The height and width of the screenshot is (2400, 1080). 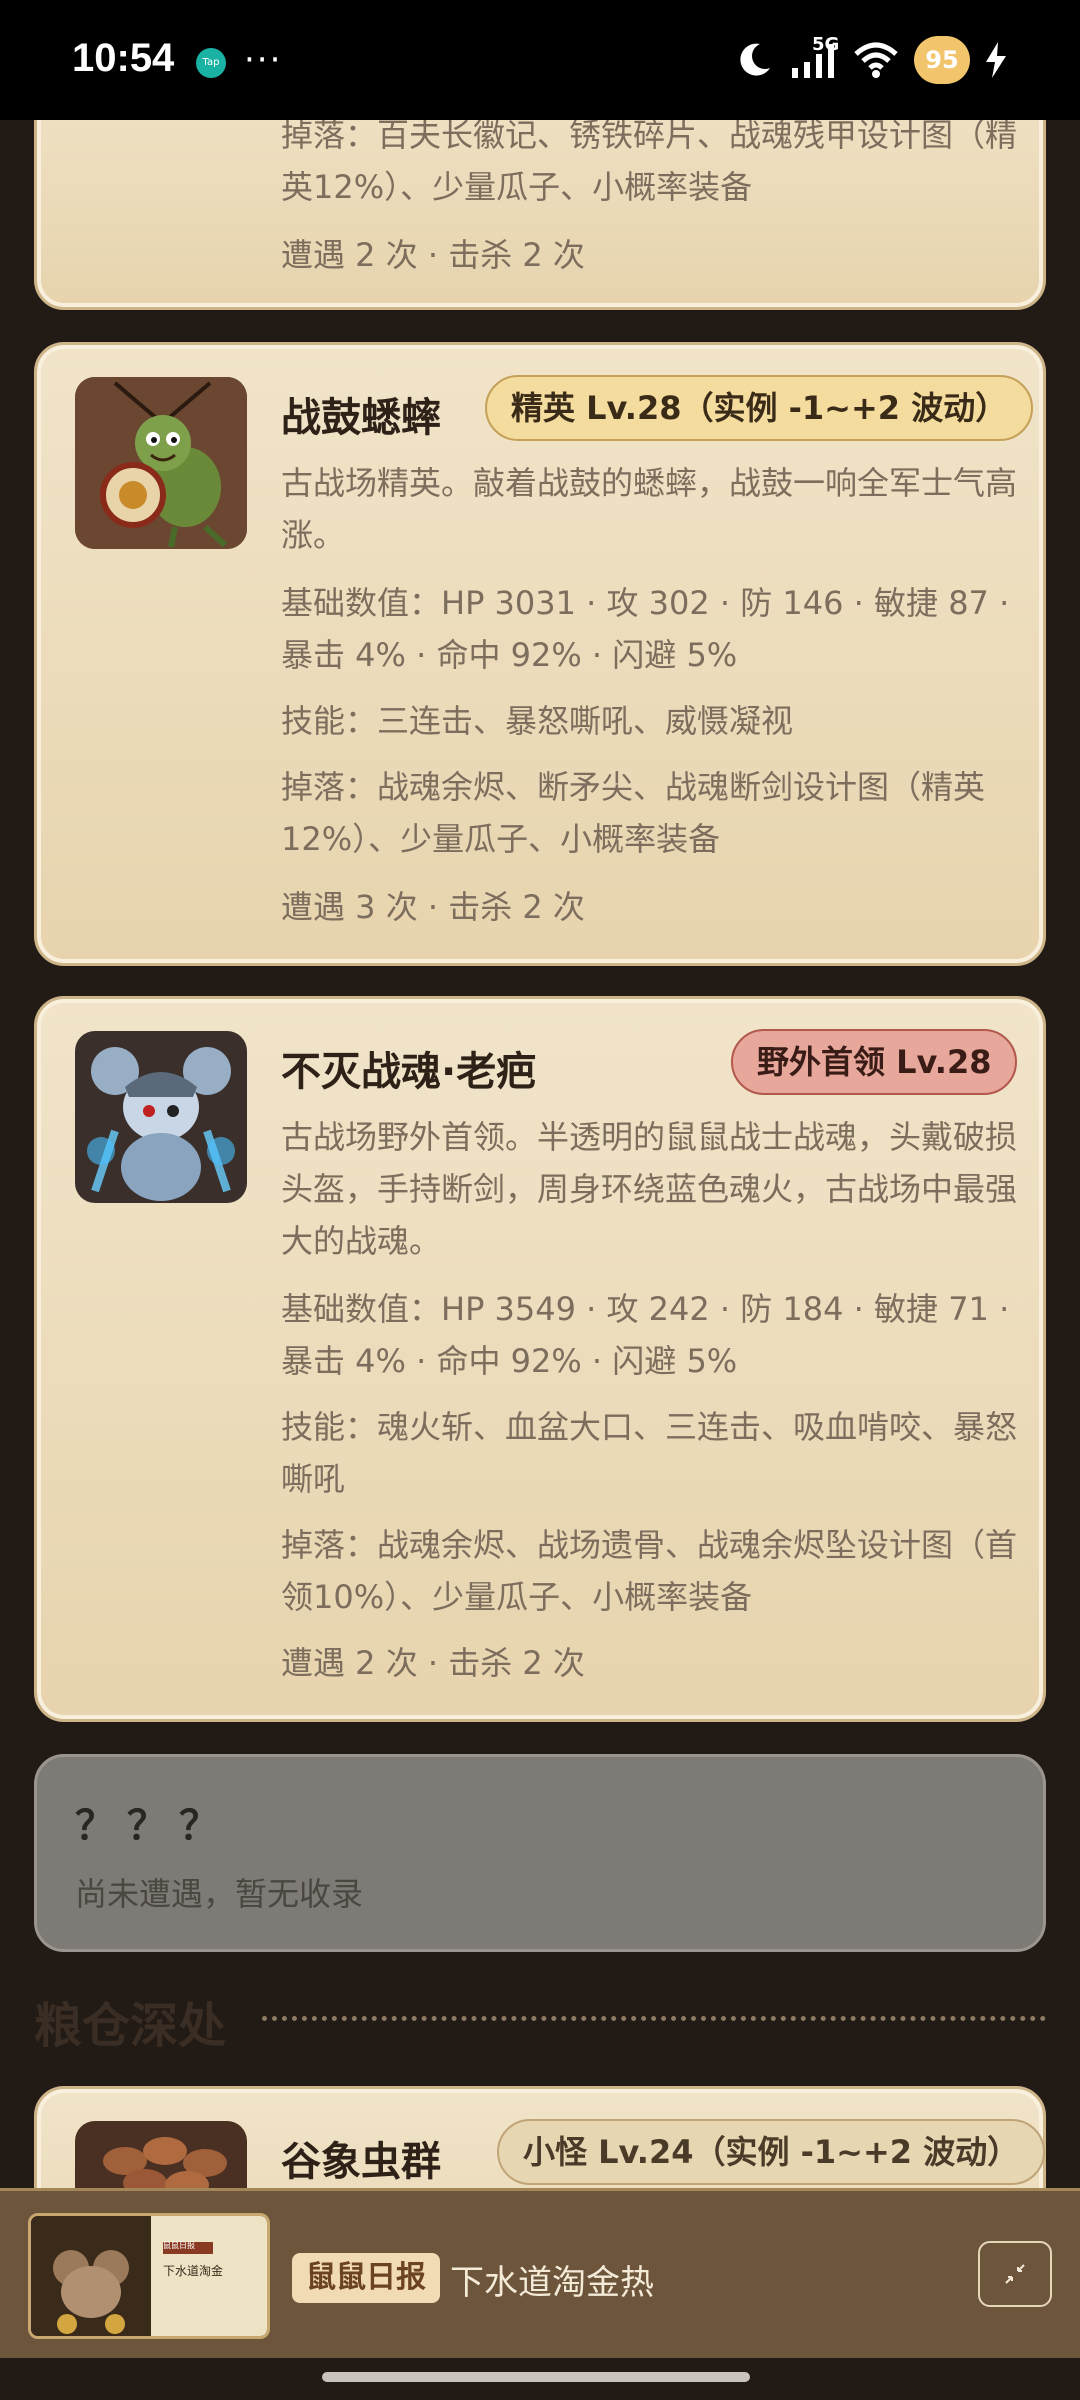 I want to click on cellular-signal-icon: 5G, so click(x=813, y=57).